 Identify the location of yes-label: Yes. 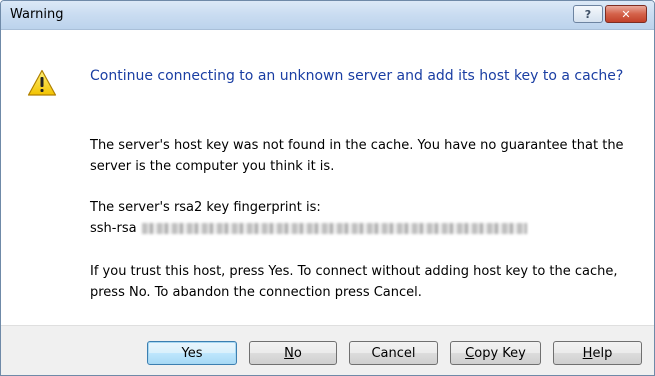
(192, 353).